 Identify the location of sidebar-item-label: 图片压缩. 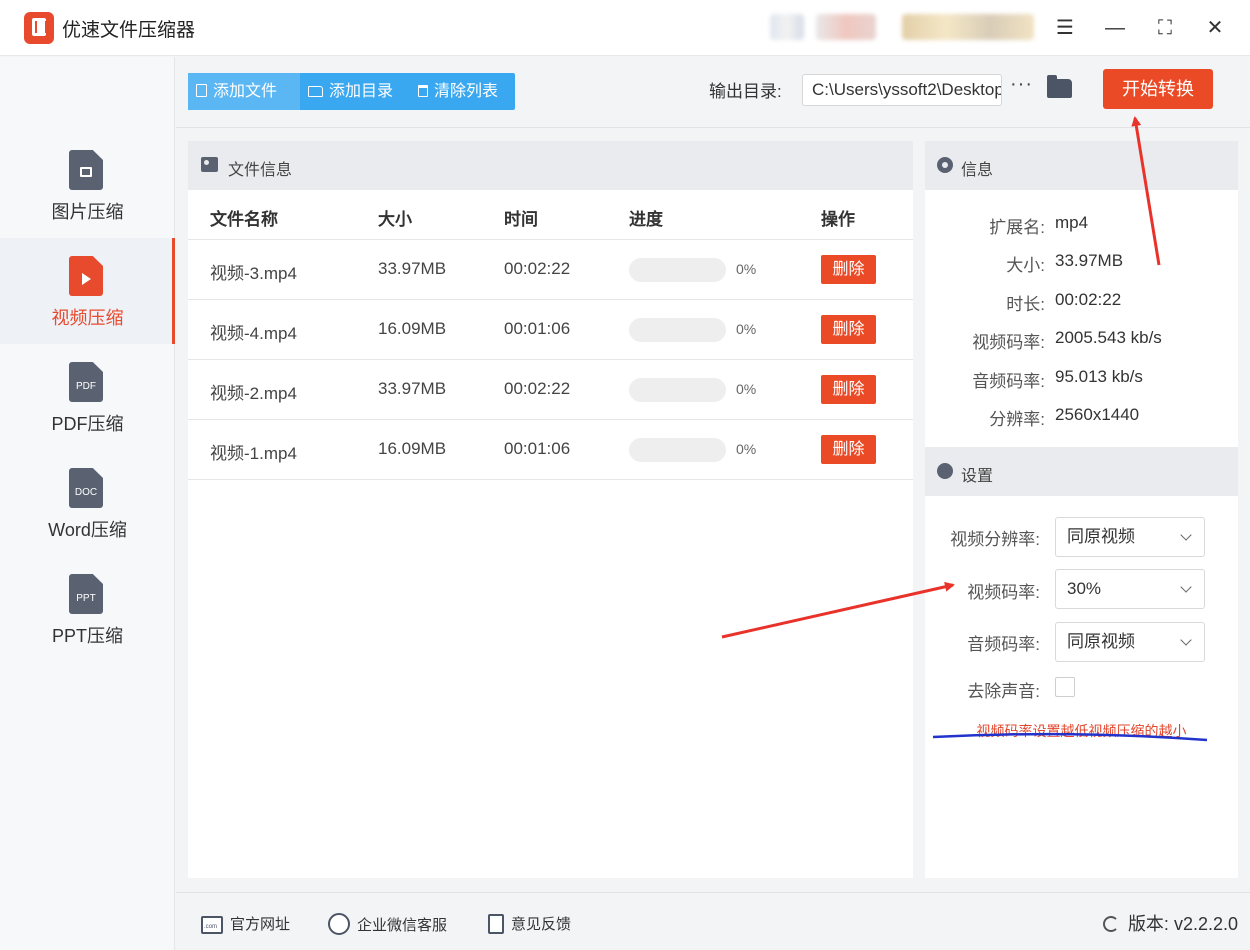
(87, 212).